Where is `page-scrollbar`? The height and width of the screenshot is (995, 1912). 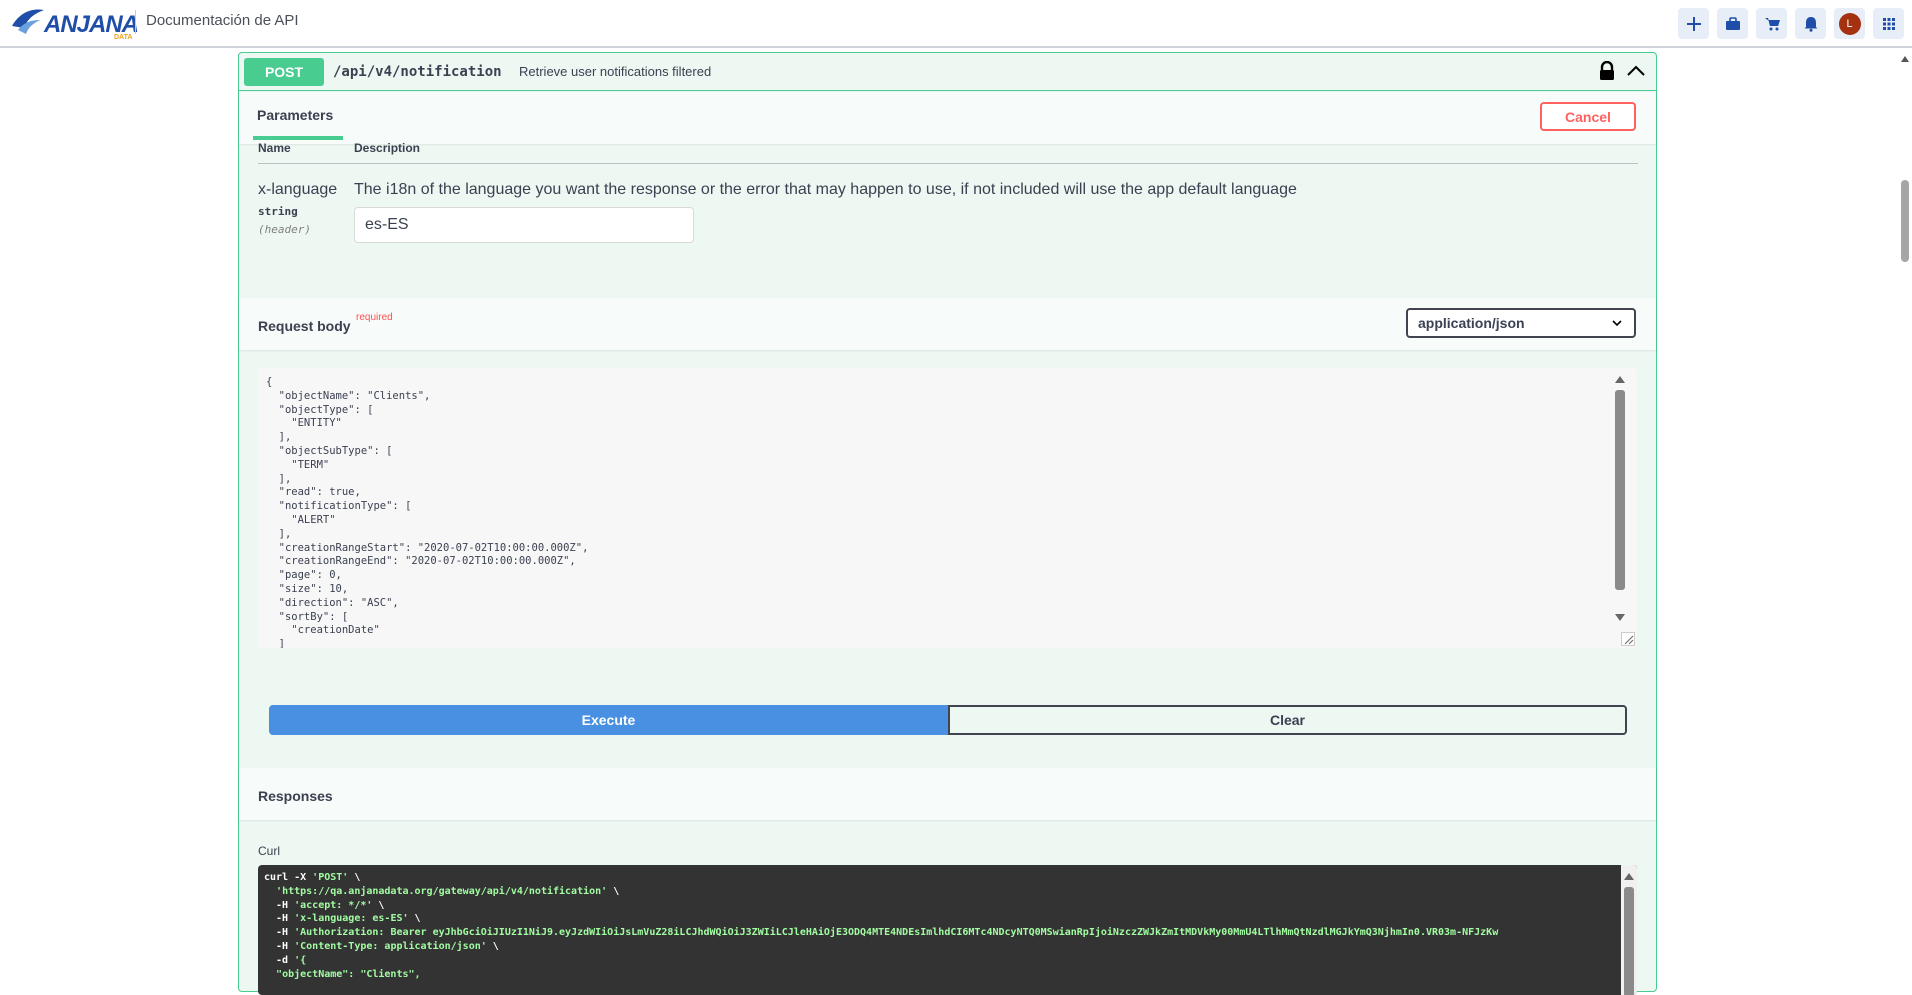 page-scrollbar is located at coordinates (1905, 515).